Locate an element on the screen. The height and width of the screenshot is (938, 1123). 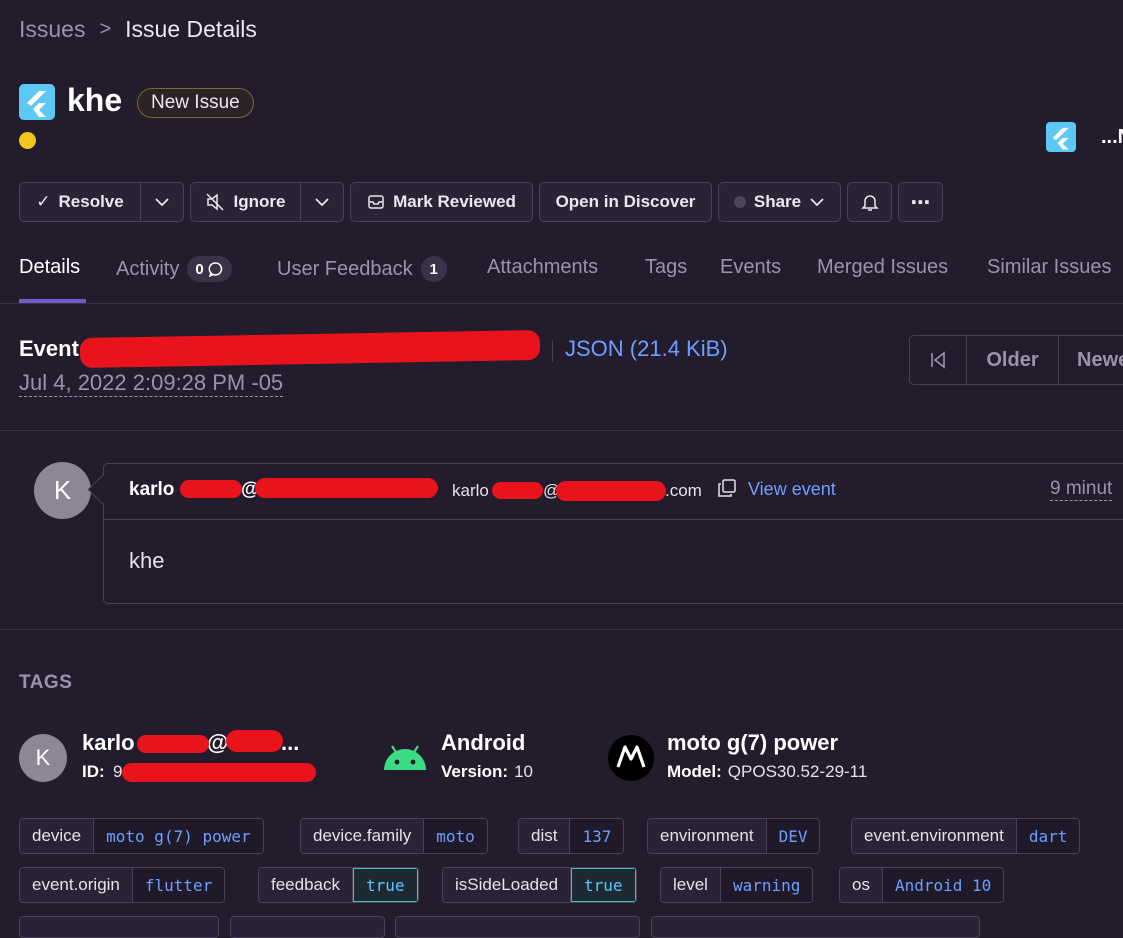
first-page-icon is located at coordinates (938, 360).